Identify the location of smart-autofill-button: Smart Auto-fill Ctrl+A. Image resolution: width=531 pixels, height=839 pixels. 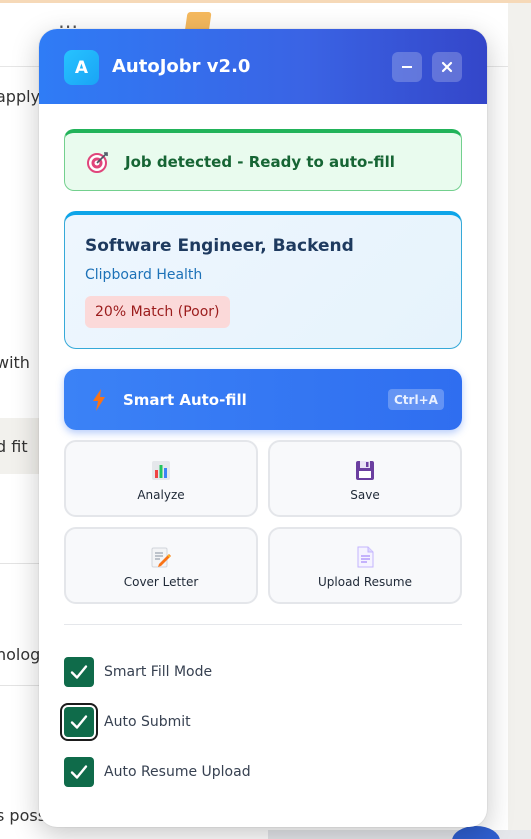
(263, 399).